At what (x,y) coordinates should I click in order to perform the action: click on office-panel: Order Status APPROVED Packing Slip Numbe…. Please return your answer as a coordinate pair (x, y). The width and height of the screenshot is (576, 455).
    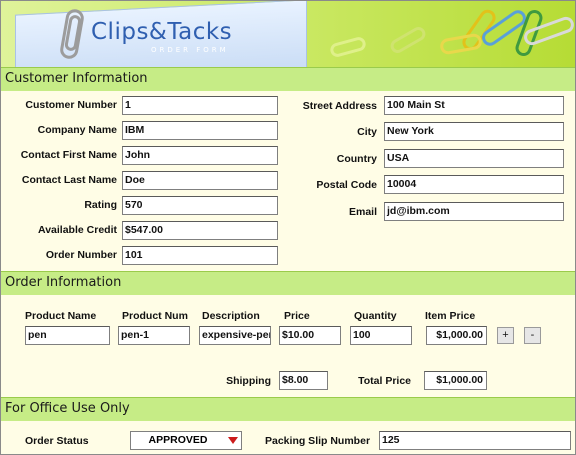
    Looking at the image, I should click on (288, 437).